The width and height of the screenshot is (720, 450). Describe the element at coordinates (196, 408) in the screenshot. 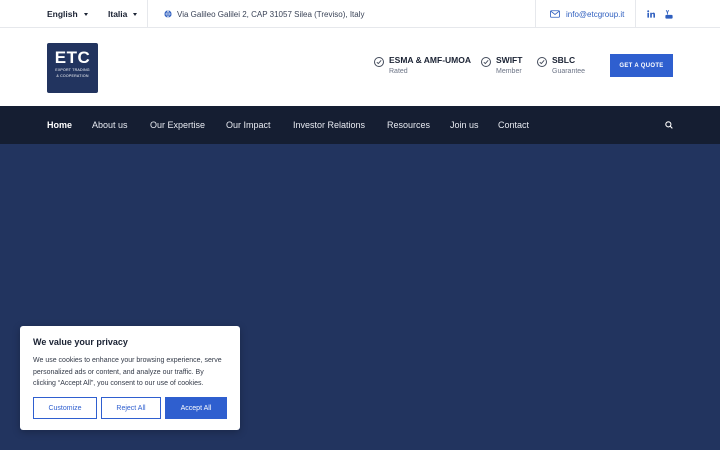

I see `accept-all-button: Accept All` at that location.